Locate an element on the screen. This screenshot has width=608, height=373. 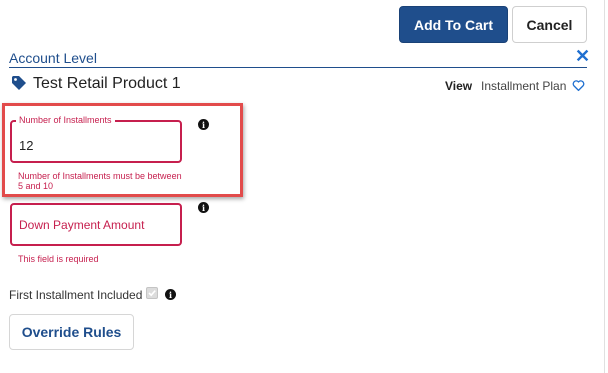
product-name: Test Retail Product 1 is located at coordinates (107, 83).